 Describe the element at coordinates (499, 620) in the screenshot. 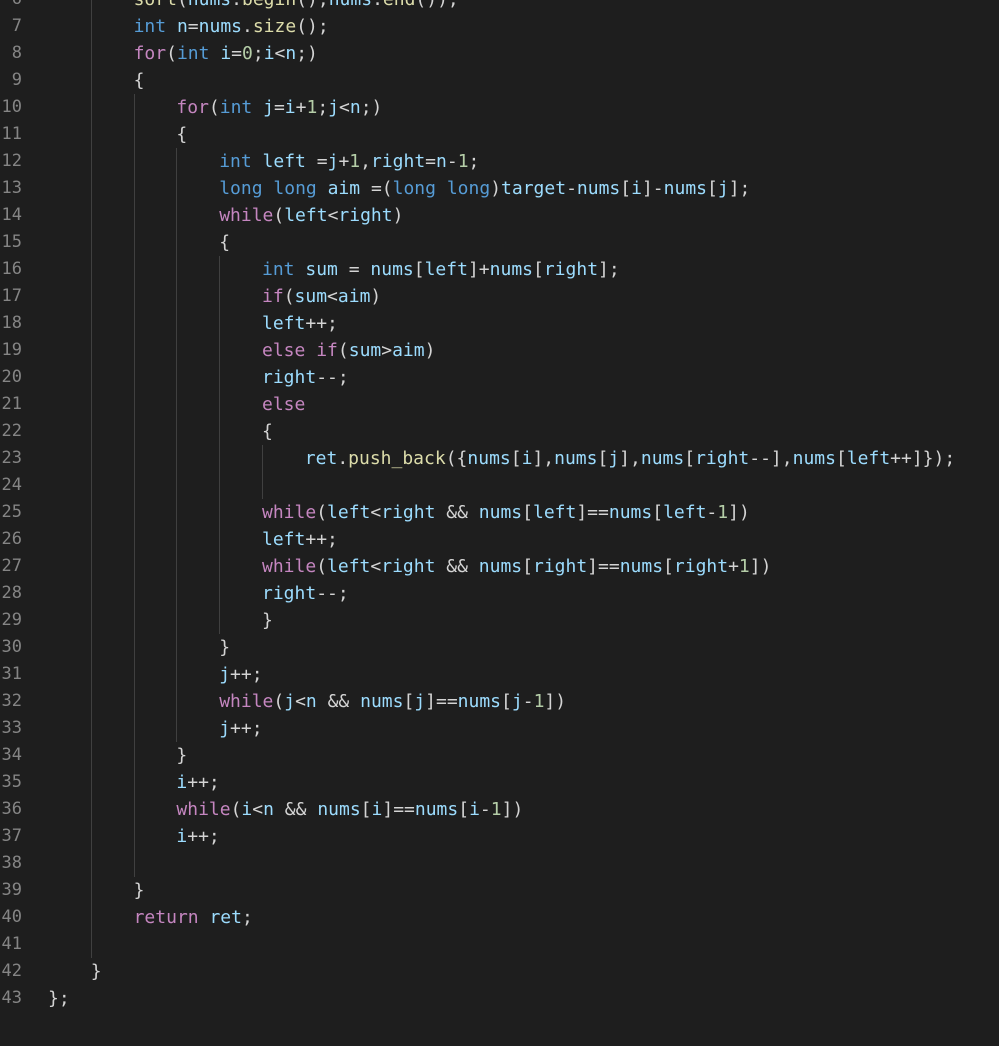

I see `code-line: 29}` at that location.